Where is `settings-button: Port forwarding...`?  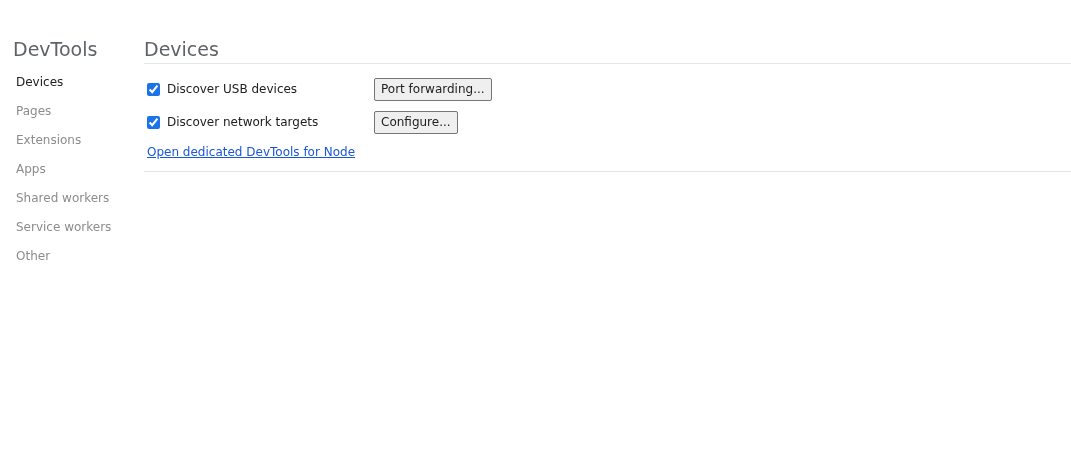 settings-button: Port forwarding... is located at coordinates (433, 89).